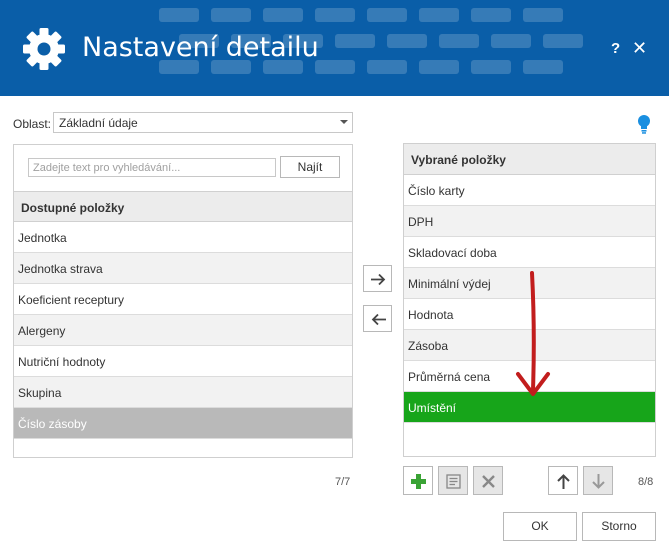 The height and width of the screenshot is (552, 669). I want to click on move-up-button, so click(563, 480).